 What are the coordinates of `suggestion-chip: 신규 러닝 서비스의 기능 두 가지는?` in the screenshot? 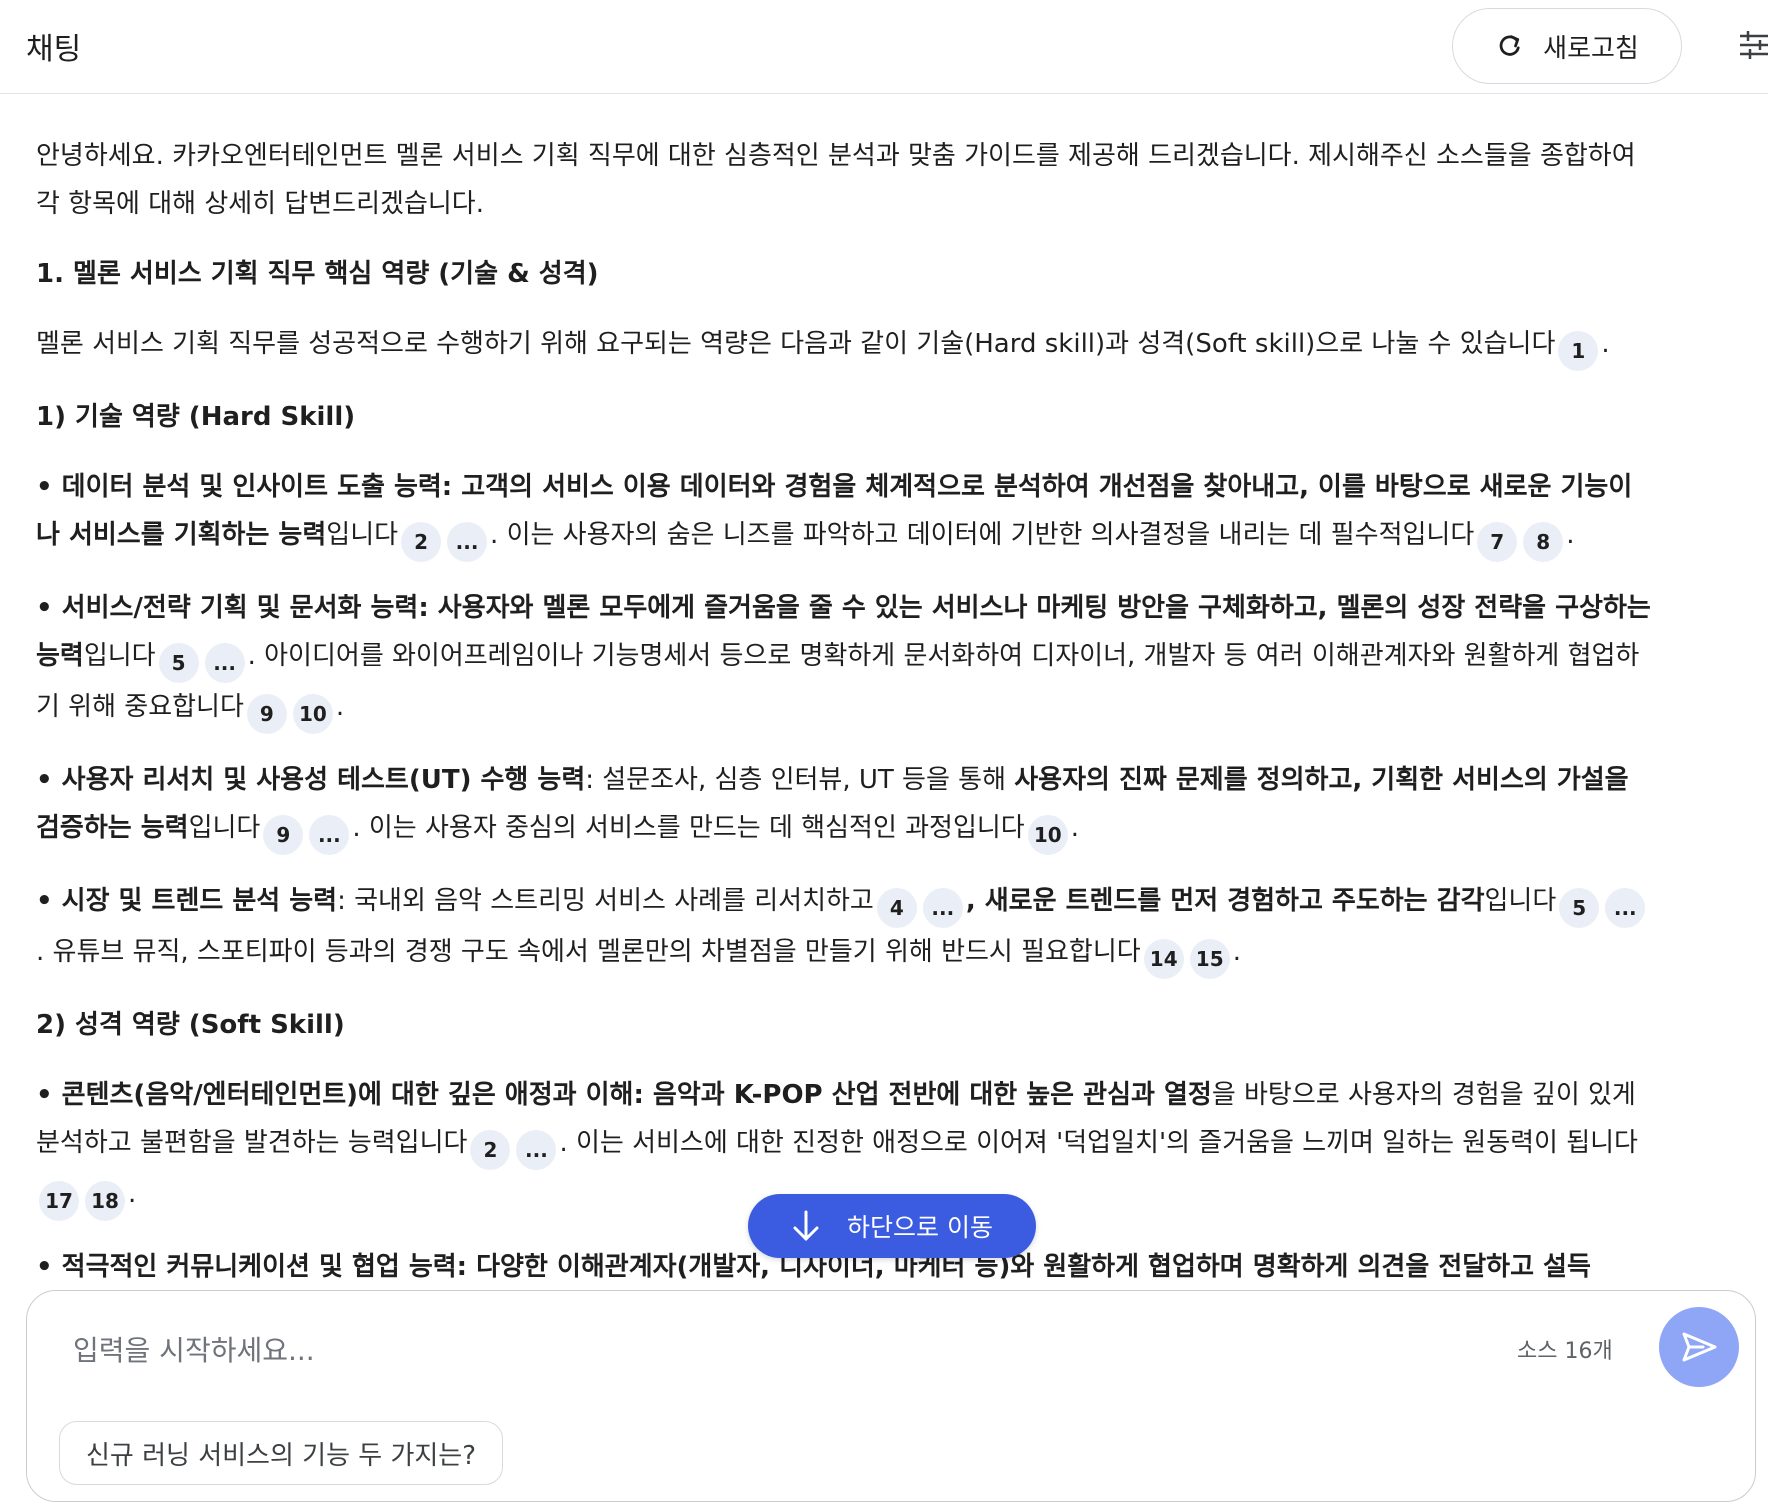 It's located at (281, 1453).